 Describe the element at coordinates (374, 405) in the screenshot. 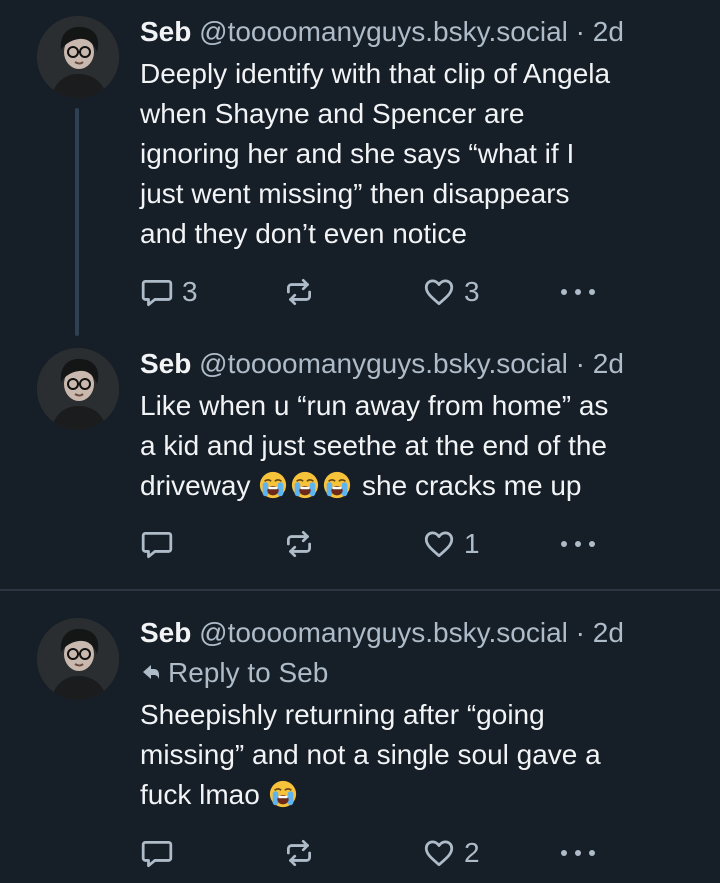

I see `post-text-line: Like when u “run away from home” as` at that location.